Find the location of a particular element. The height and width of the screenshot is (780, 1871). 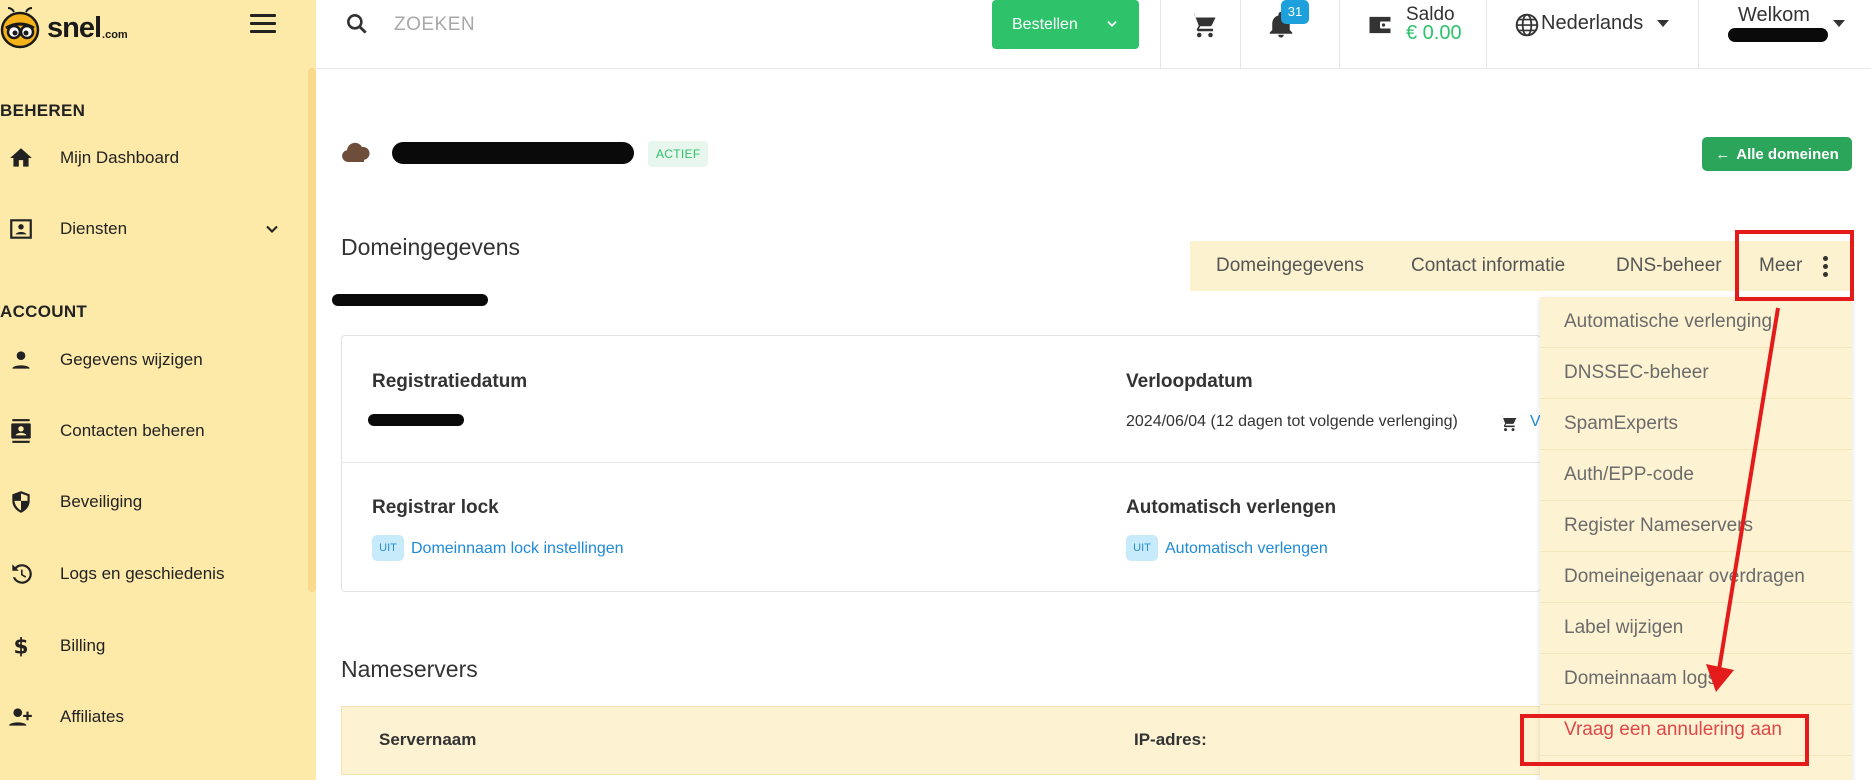

redacted-registration-date is located at coordinates (416, 420).